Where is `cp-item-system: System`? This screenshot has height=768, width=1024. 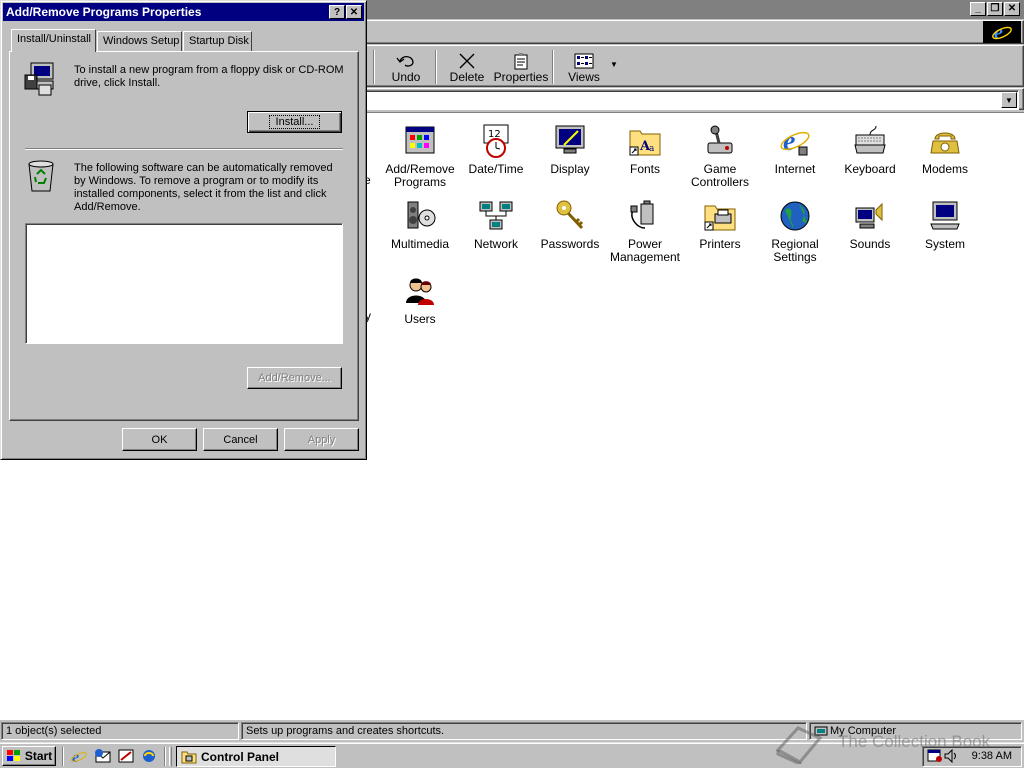
cp-item-system: System is located at coordinates (945, 224).